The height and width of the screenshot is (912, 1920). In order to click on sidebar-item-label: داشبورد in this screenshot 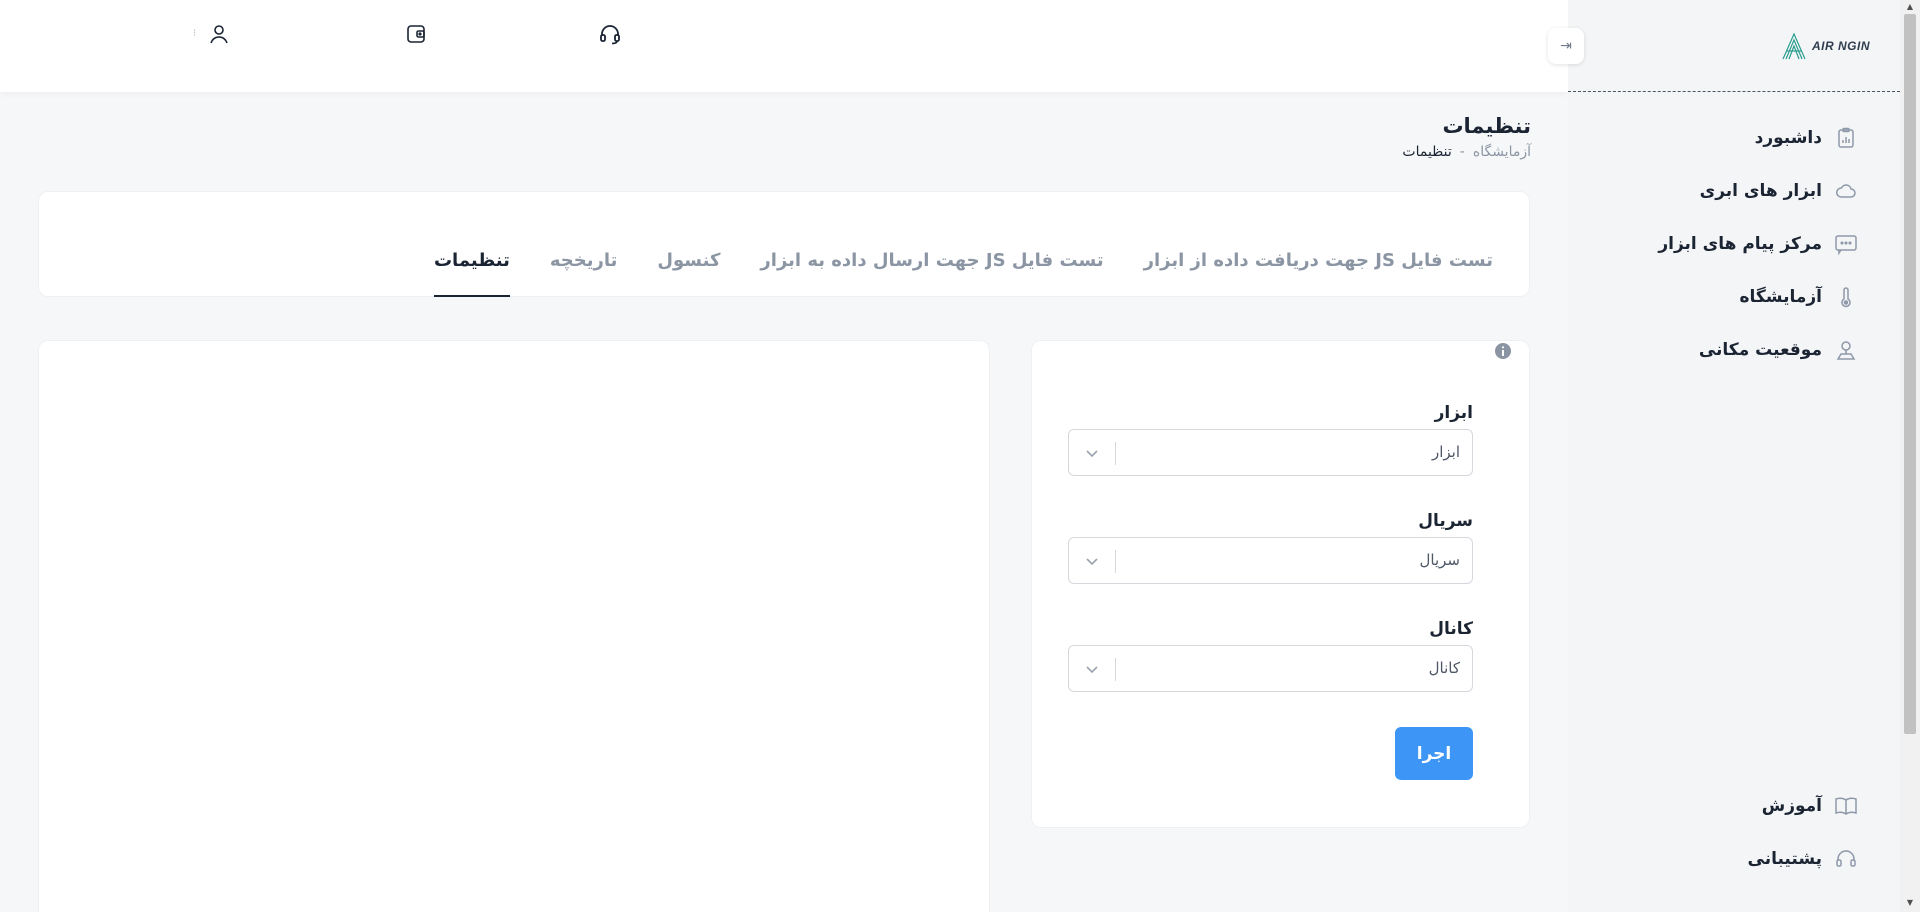, I will do `click(1788, 138)`.